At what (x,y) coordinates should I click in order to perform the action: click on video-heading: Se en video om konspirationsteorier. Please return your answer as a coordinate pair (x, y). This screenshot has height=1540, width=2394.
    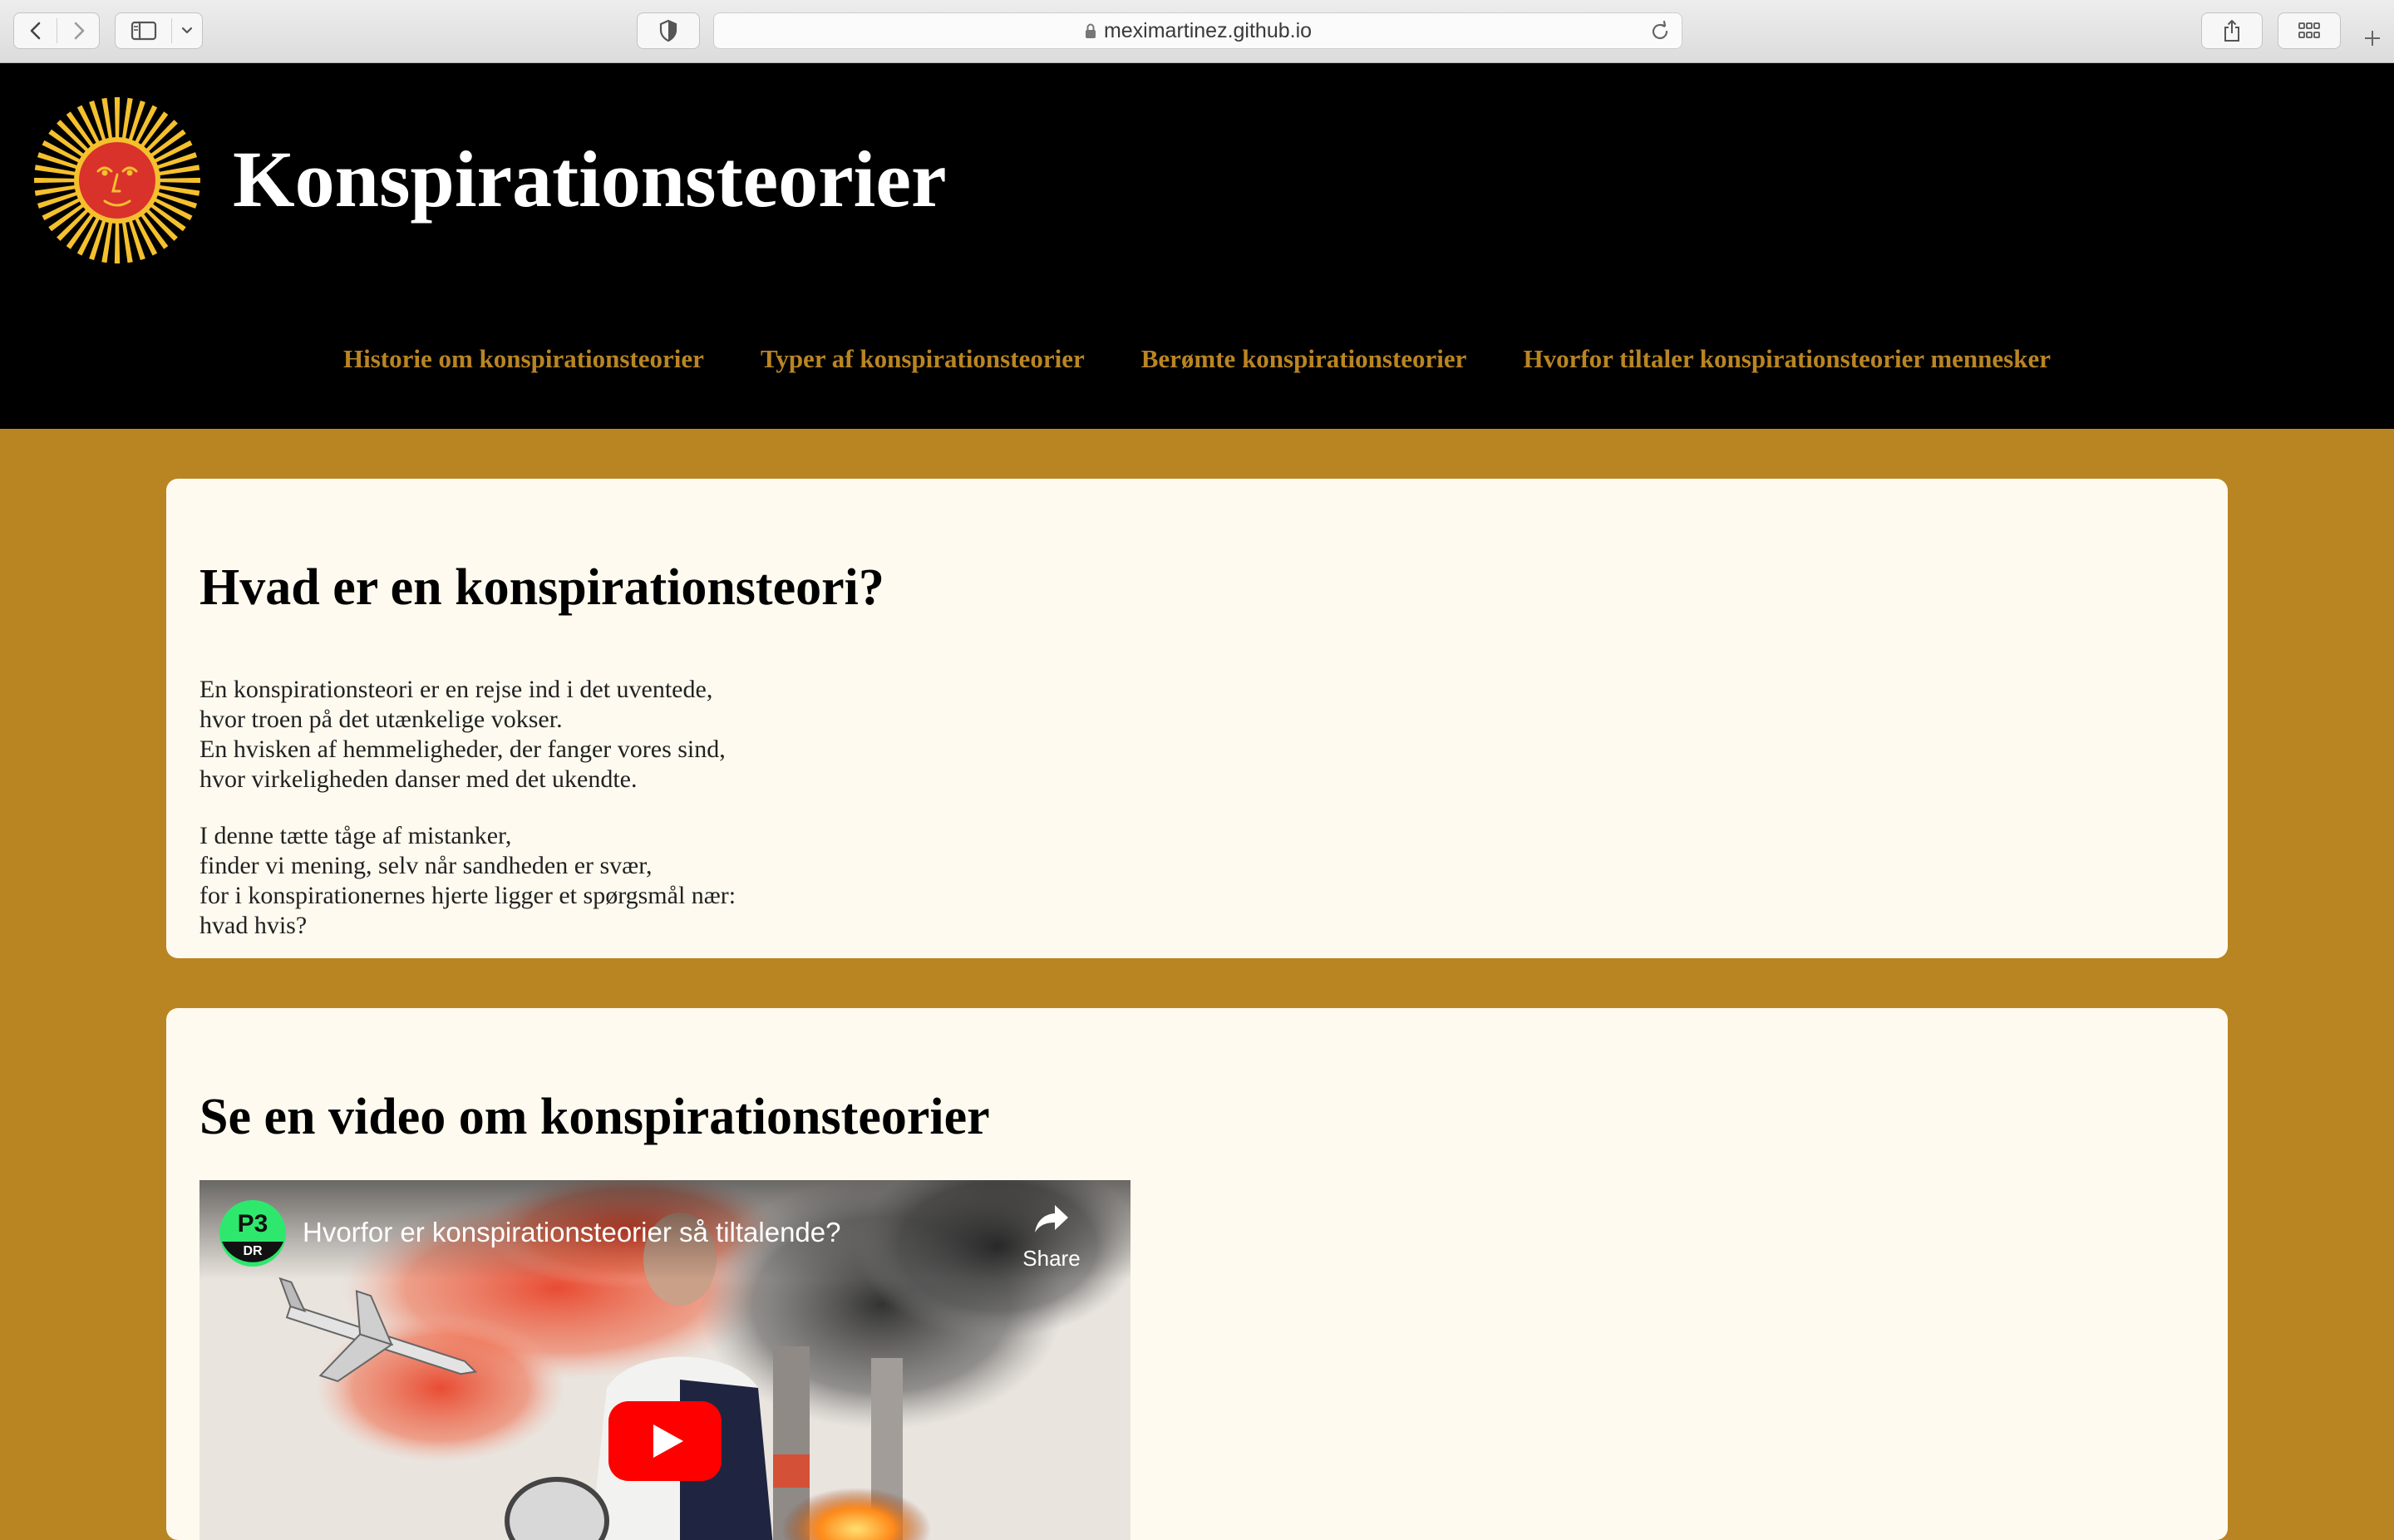
    Looking at the image, I should click on (595, 1117).